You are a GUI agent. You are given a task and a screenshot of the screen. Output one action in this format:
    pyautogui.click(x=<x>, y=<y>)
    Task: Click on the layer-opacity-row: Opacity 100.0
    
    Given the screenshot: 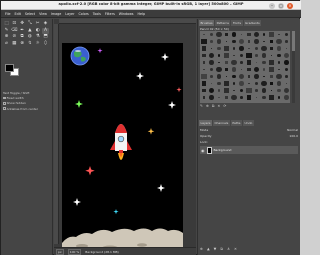 What is the action you would take?
    pyautogui.click(x=249, y=136)
    